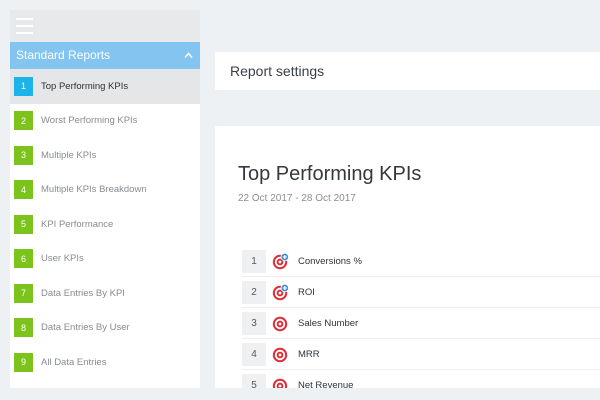 This screenshot has width=600, height=400. I want to click on kpi-rank: 3, so click(254, 323).